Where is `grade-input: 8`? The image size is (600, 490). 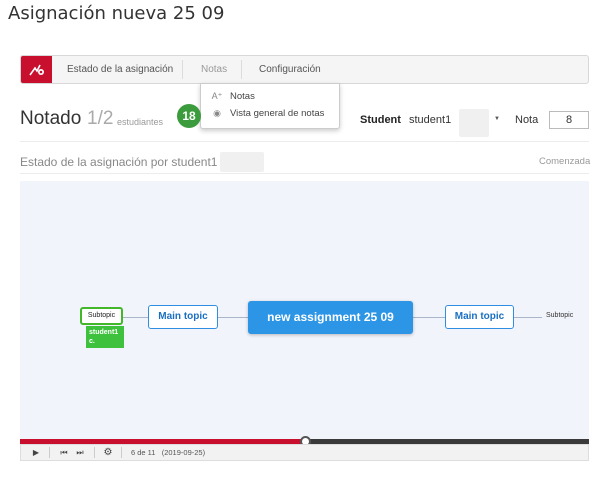 grade-input: 8 is located at coordinates (569, 120).